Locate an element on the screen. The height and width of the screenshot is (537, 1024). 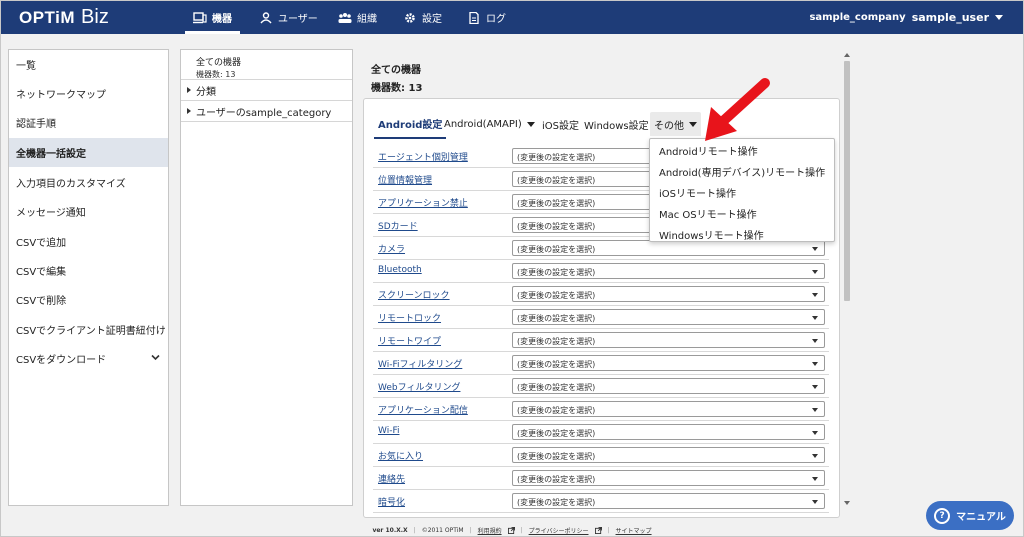
menu-item-macos-remote: Mac OSリモート操作 is located at coordinates (708, 213).